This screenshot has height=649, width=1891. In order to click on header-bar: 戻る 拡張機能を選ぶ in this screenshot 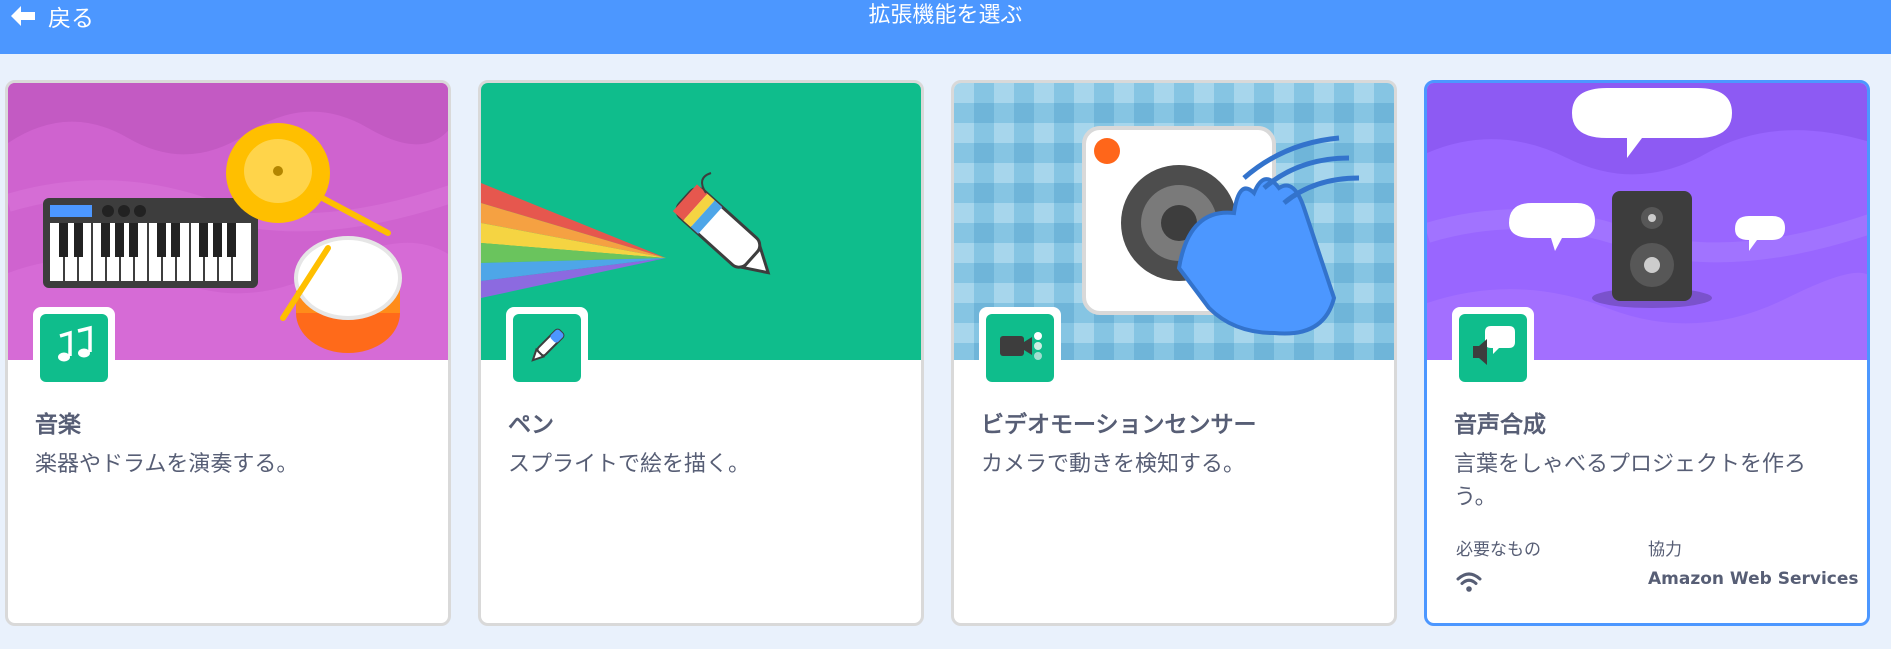, I will do `click(945, 27)`.